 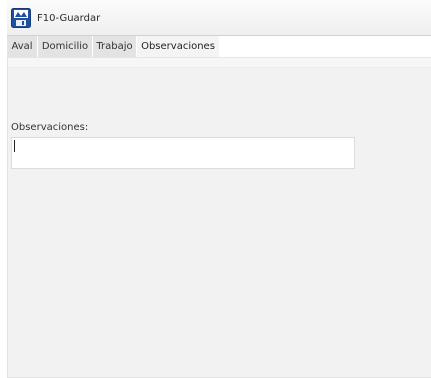 What do you see at coordinates (21, 18) in the screenshot?
I see `save-disk-icon` at bounding box center [21, 18].